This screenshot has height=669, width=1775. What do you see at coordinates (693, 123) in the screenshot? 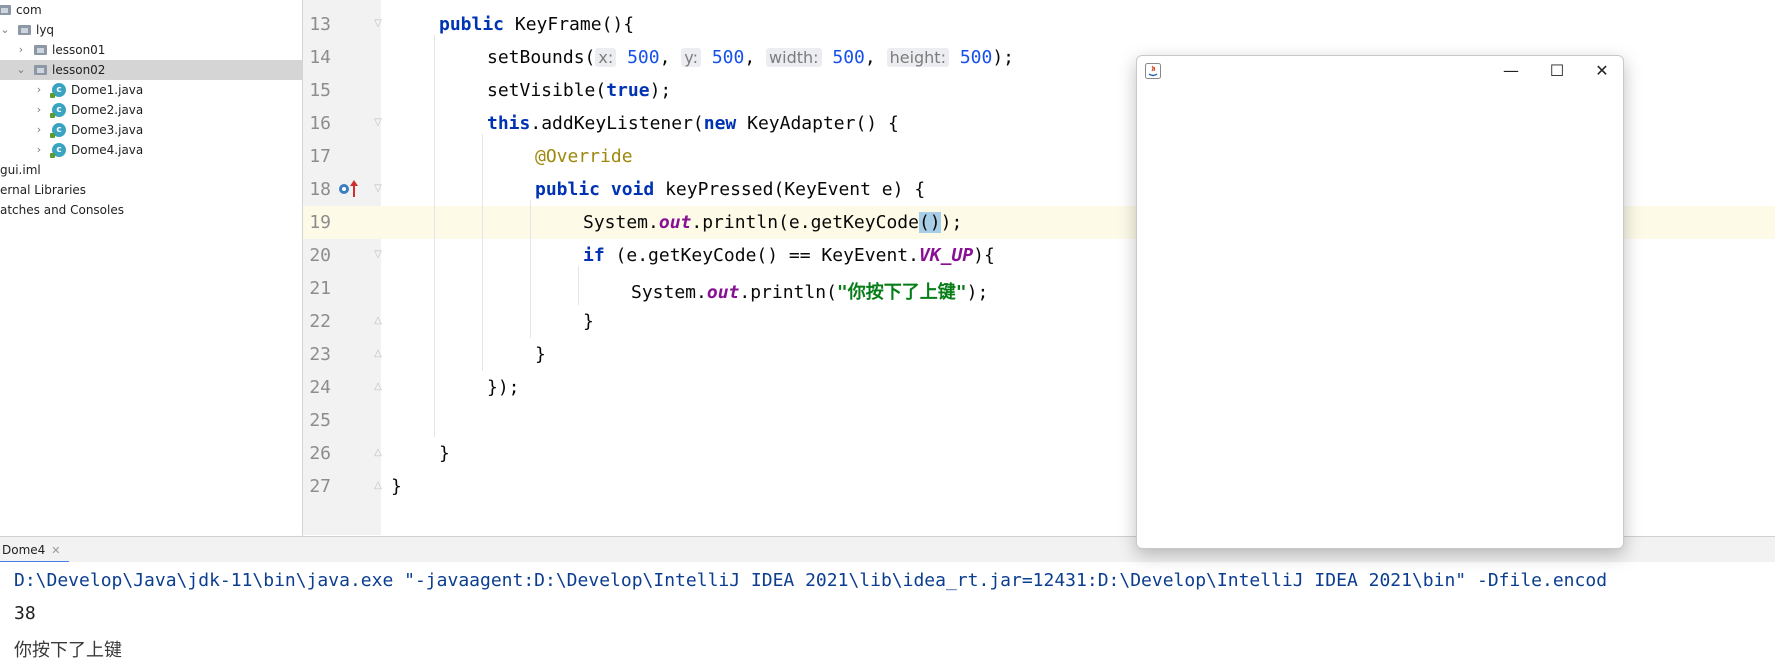
I see `code-text: this.addKeyListener(new KeyAdapter() {` at bounding box center [693, 123].